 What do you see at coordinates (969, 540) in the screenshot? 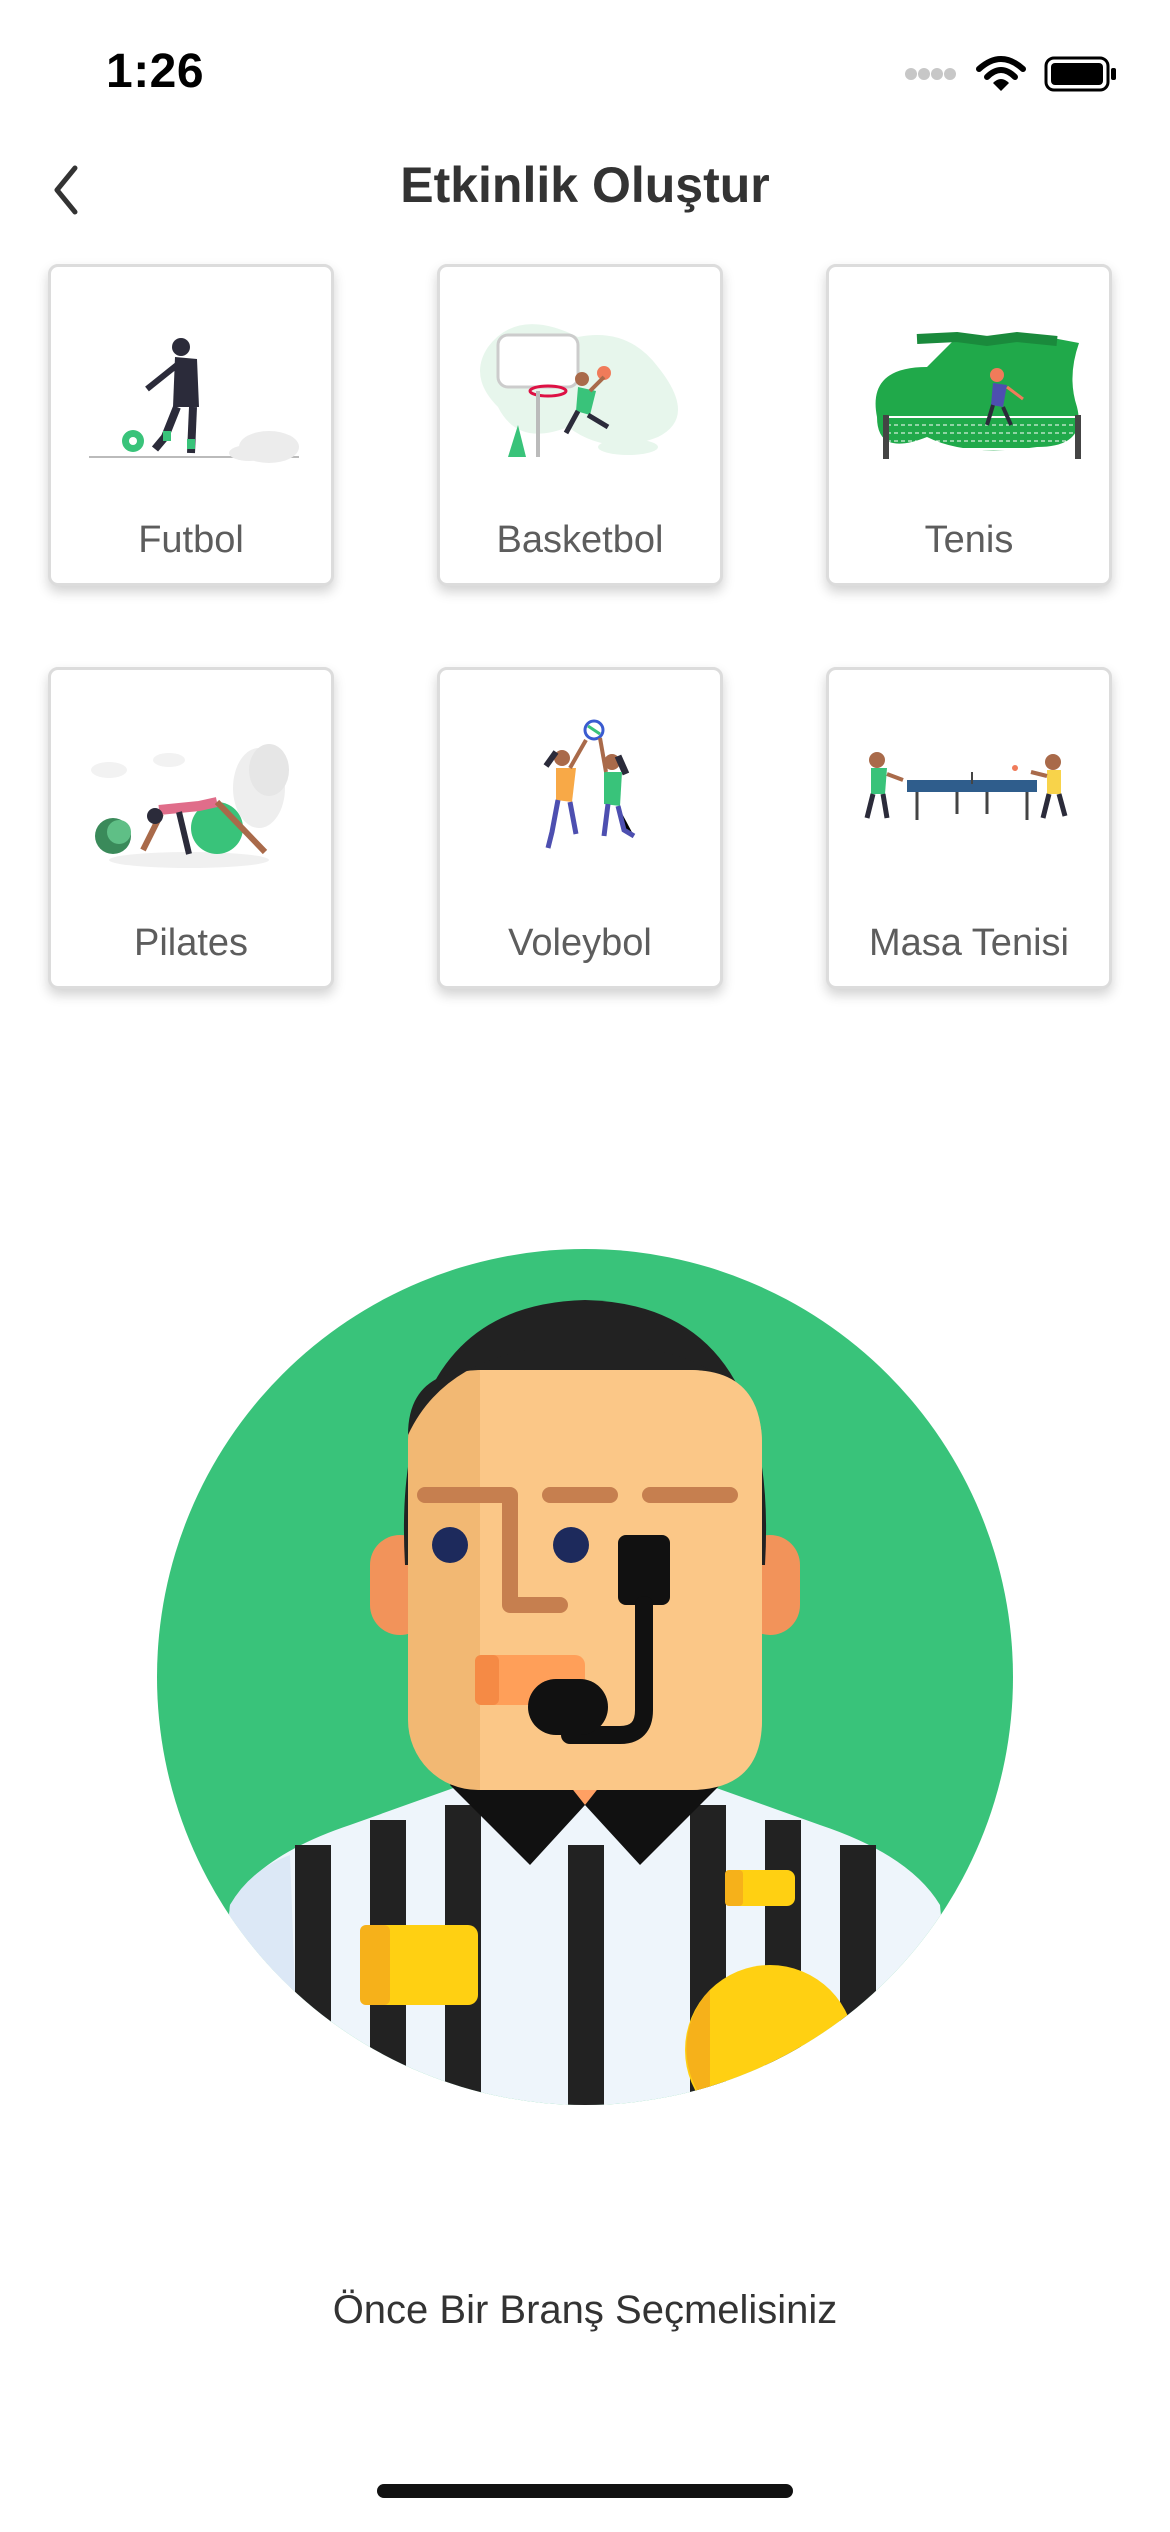
I see `sport-label: Tenis` at bounding box center [969, 540].